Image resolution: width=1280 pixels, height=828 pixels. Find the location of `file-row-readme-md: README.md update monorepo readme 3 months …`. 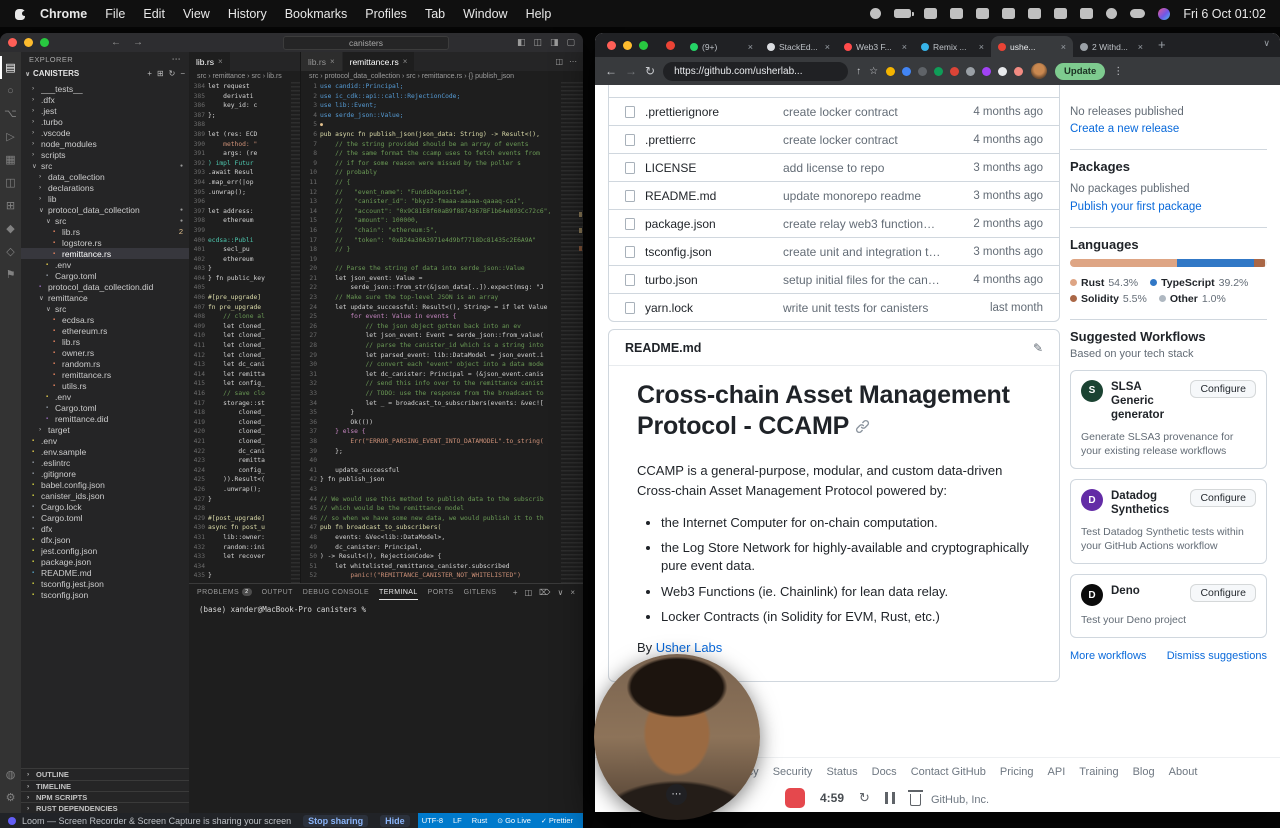

file-row-readme-md: README.md update monorepo readme 3 months … is located at coordinates (834, 195).